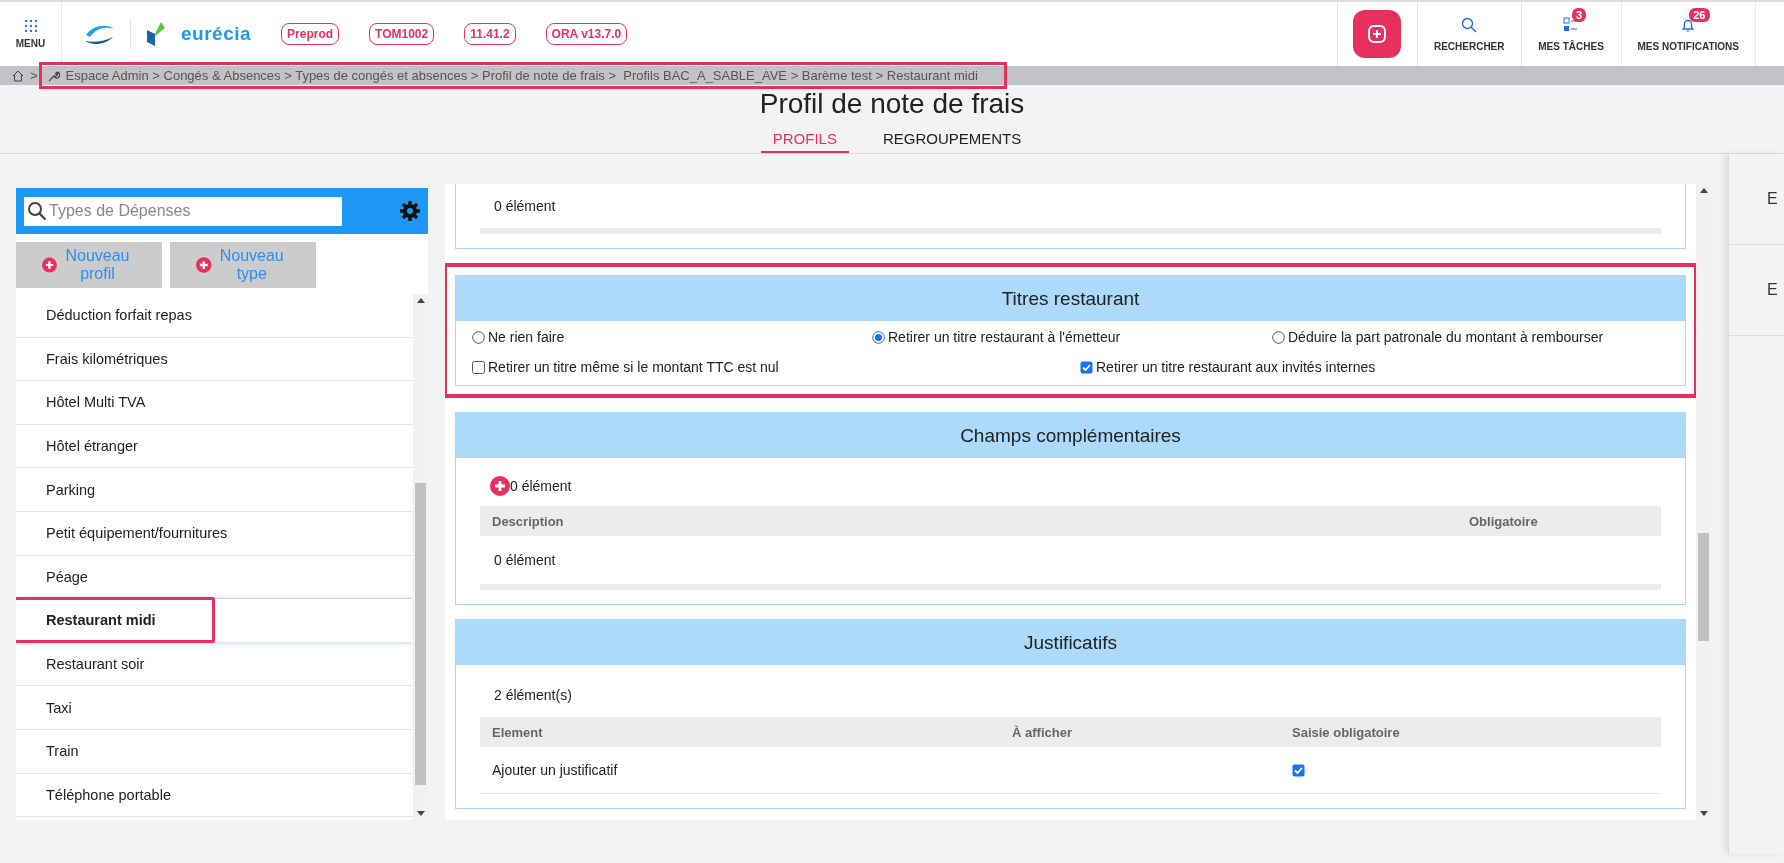 Image resolution: width=1784 pixels, height=863 pixels. I want to click on page-title: Profil de note de frais, so click(892, 104).